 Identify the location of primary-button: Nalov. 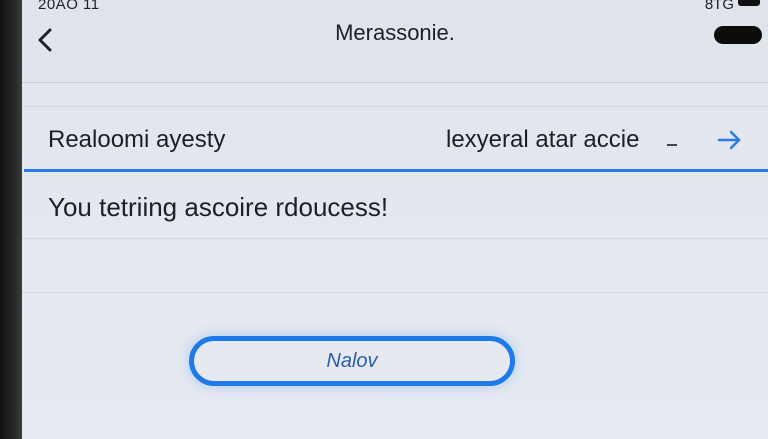
(352, 361).